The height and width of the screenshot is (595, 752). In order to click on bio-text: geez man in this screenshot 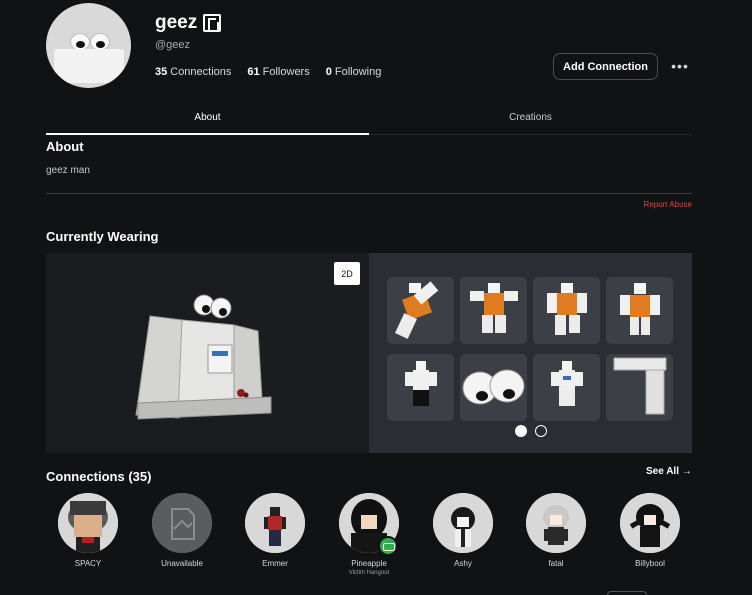, I will do `click(68, 170)`.